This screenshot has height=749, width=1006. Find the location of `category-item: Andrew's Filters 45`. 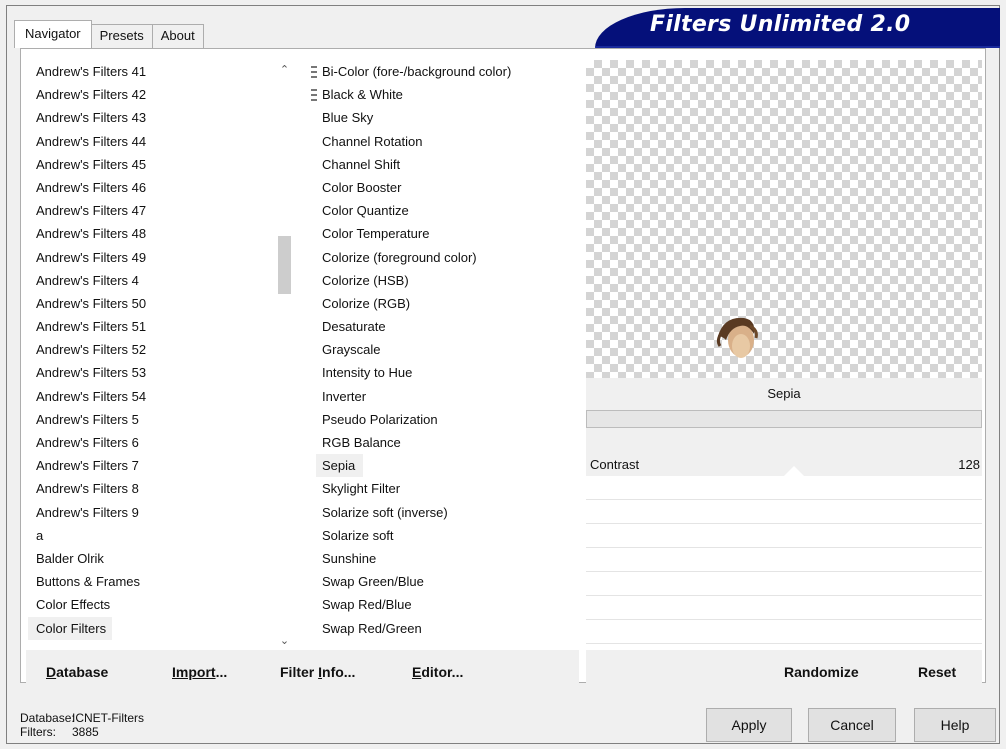

category-item: Andrew's Filters 45 is located at coordinates (148, 164).